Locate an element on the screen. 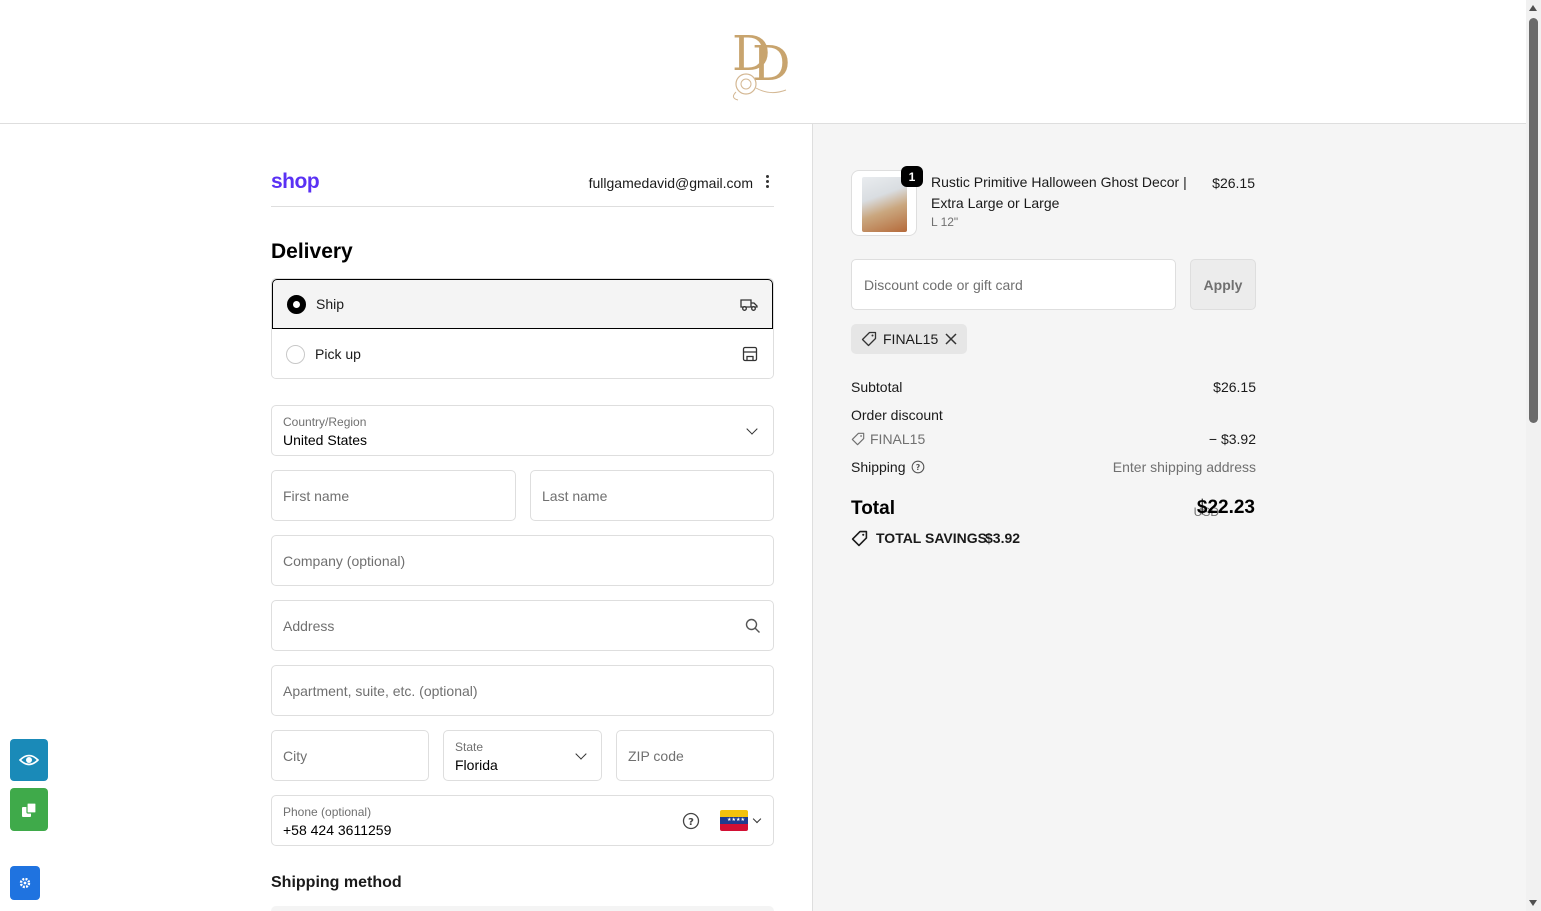 The height and width of the screenshot is (911, 1541). scroll-down-icon is located at coordinates (1533, 903).